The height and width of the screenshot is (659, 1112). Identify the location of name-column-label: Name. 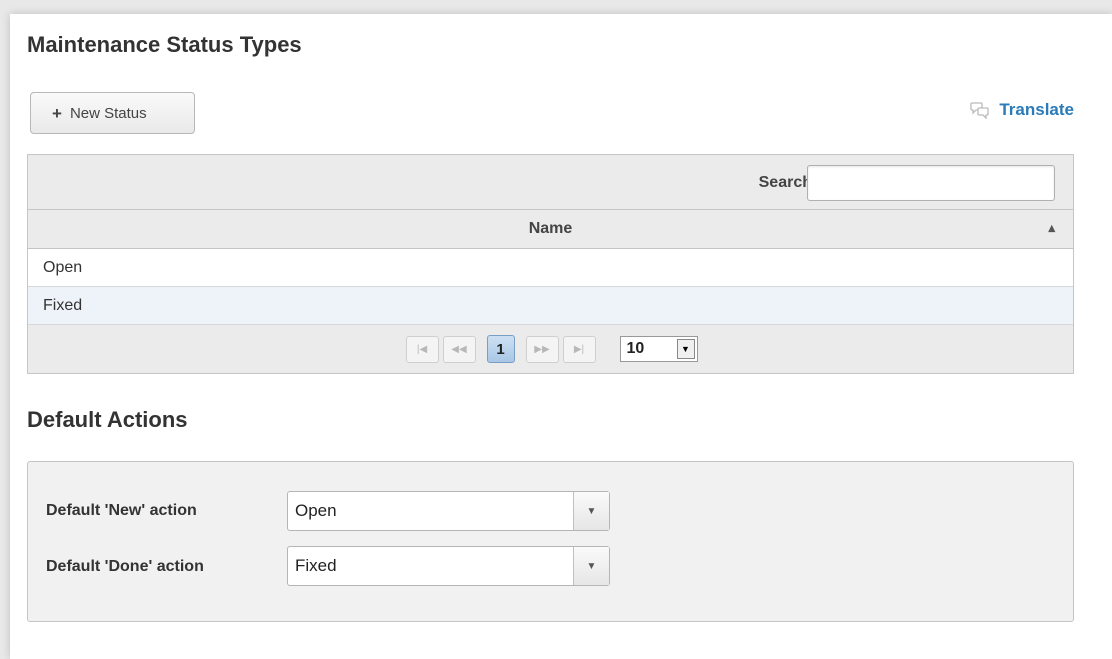
(550, 228).